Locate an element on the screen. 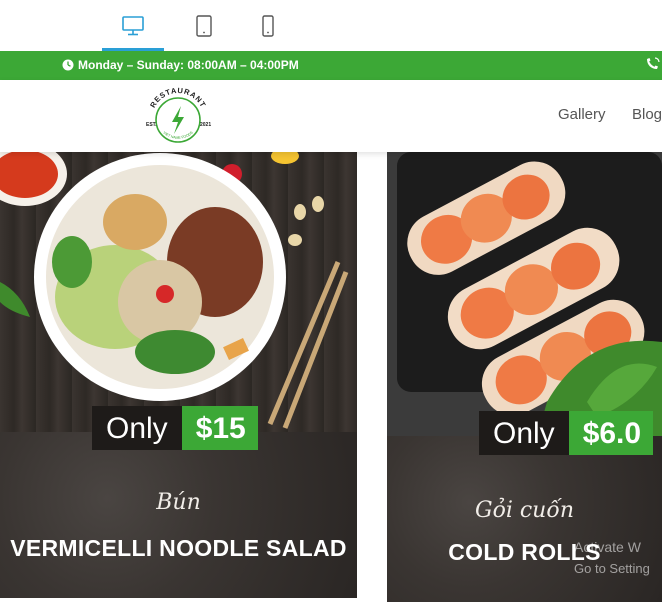  nav-gallery: Gallery is located at coordinates (582, 114).